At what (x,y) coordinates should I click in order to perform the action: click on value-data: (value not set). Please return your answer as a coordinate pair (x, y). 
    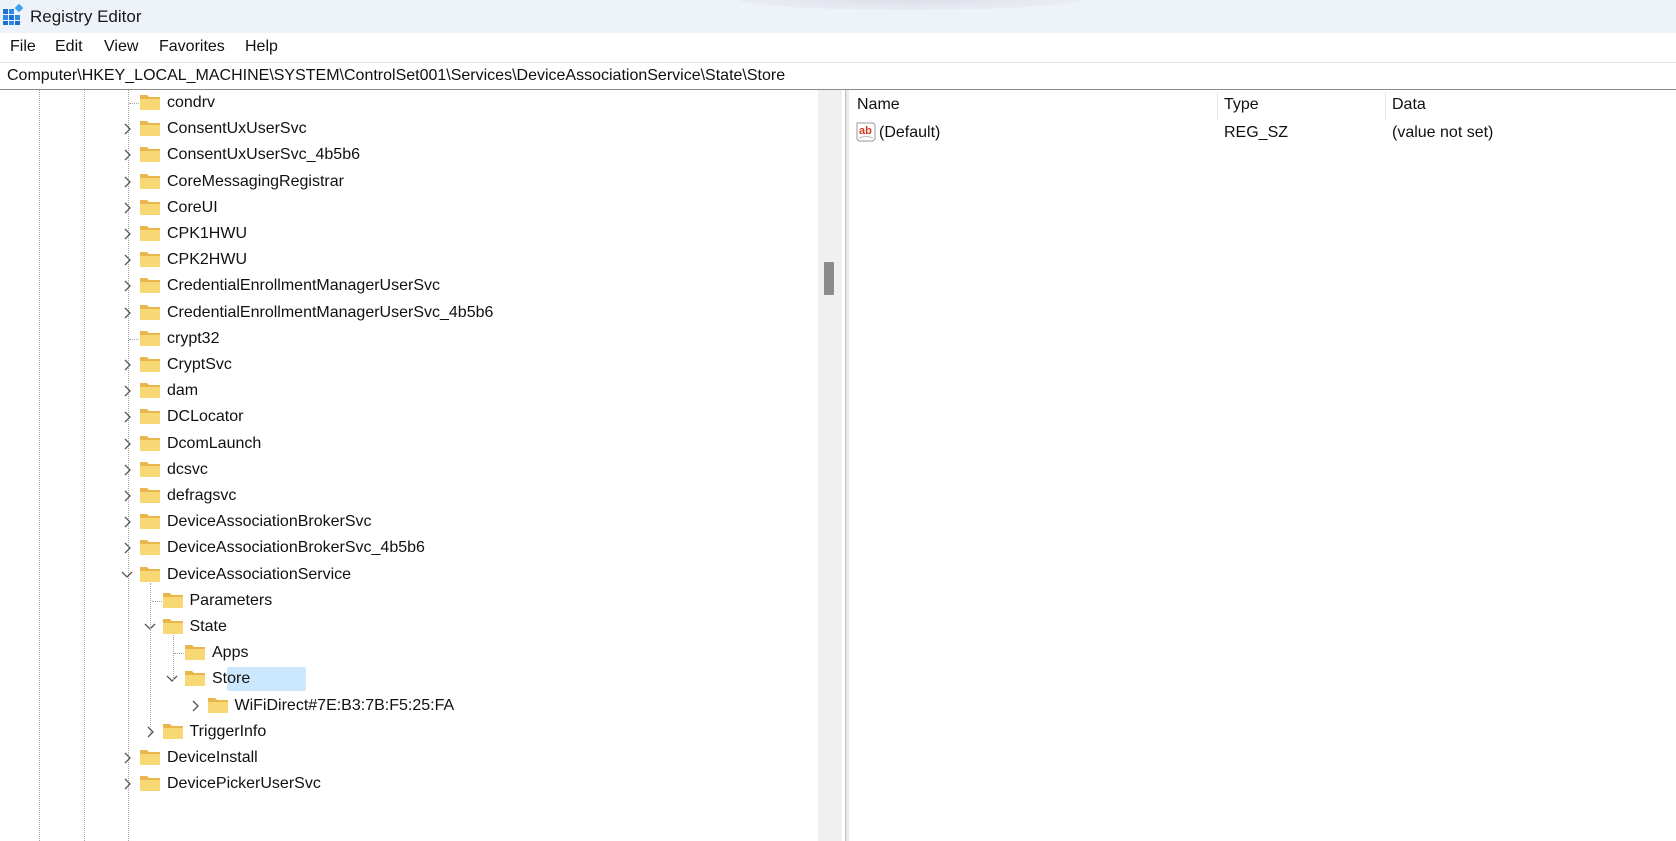
    Looking at the image, I should click on (1443, 132).